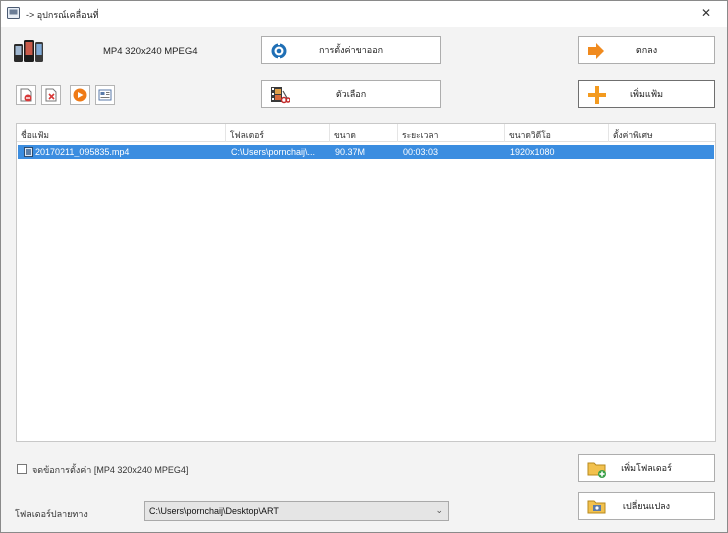  Describe the element at coordinates (296, 511) in the screenshot. I see `destination-folder-select: C:\Users\pornchaij\Desktop\ART ⌄` at that location.